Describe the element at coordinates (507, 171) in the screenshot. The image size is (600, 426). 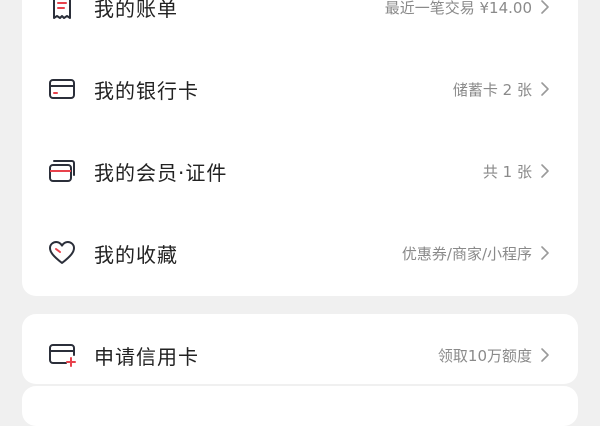
I see `menu-item-value: 共 1 张` at that location.